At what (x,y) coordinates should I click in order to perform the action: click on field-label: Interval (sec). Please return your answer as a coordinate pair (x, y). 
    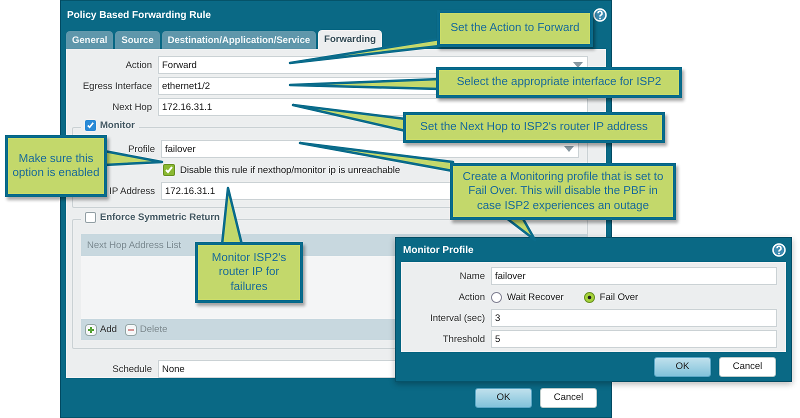
    Looking at the image, I should click on (457, 318).